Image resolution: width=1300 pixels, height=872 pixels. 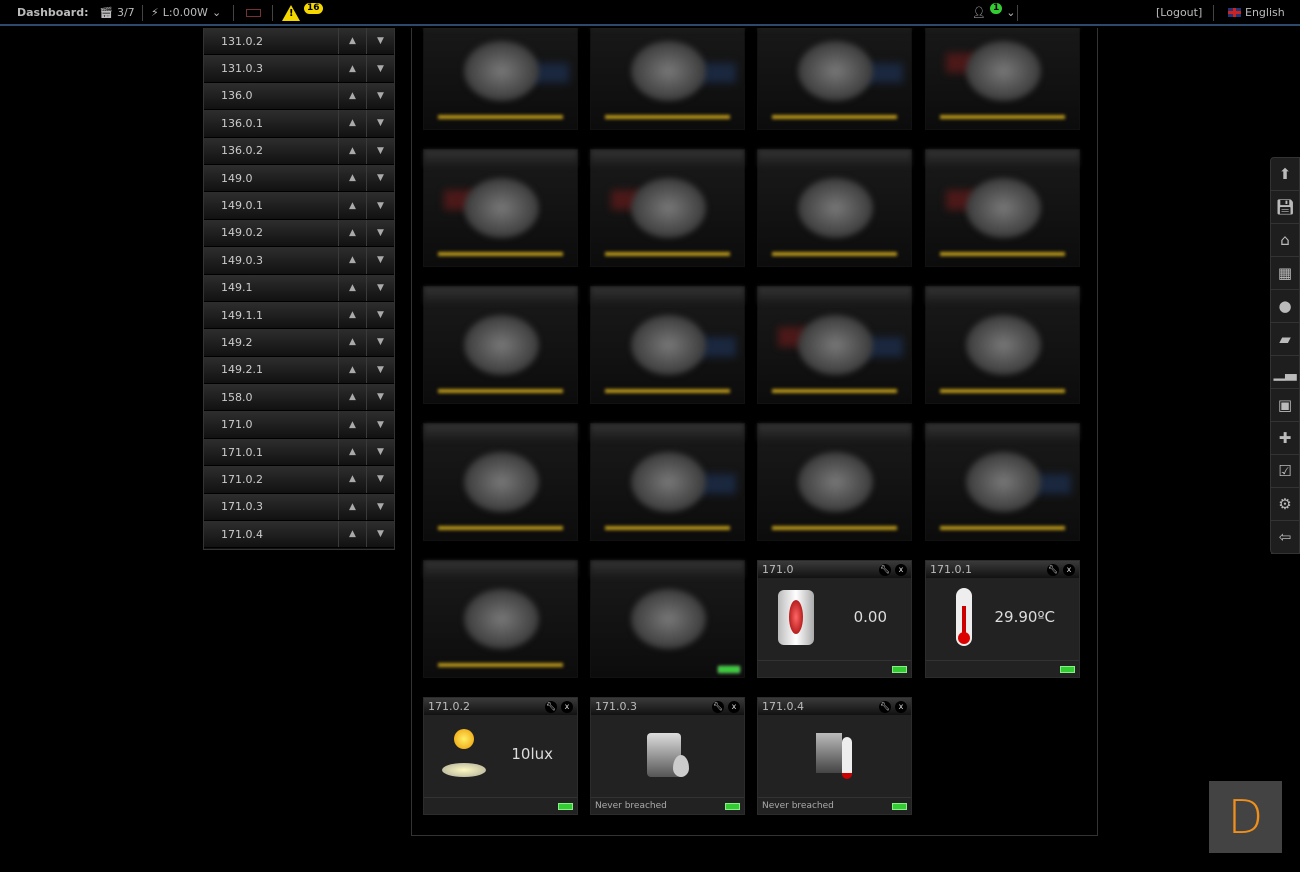 I want to click on widget-title: 171.0.3, so click(x=616, y=706).